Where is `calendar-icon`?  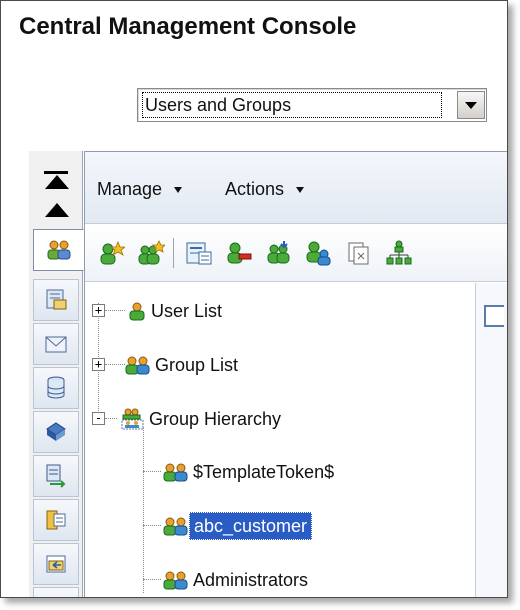 calendar-icon is located at coordinates (56, 520).